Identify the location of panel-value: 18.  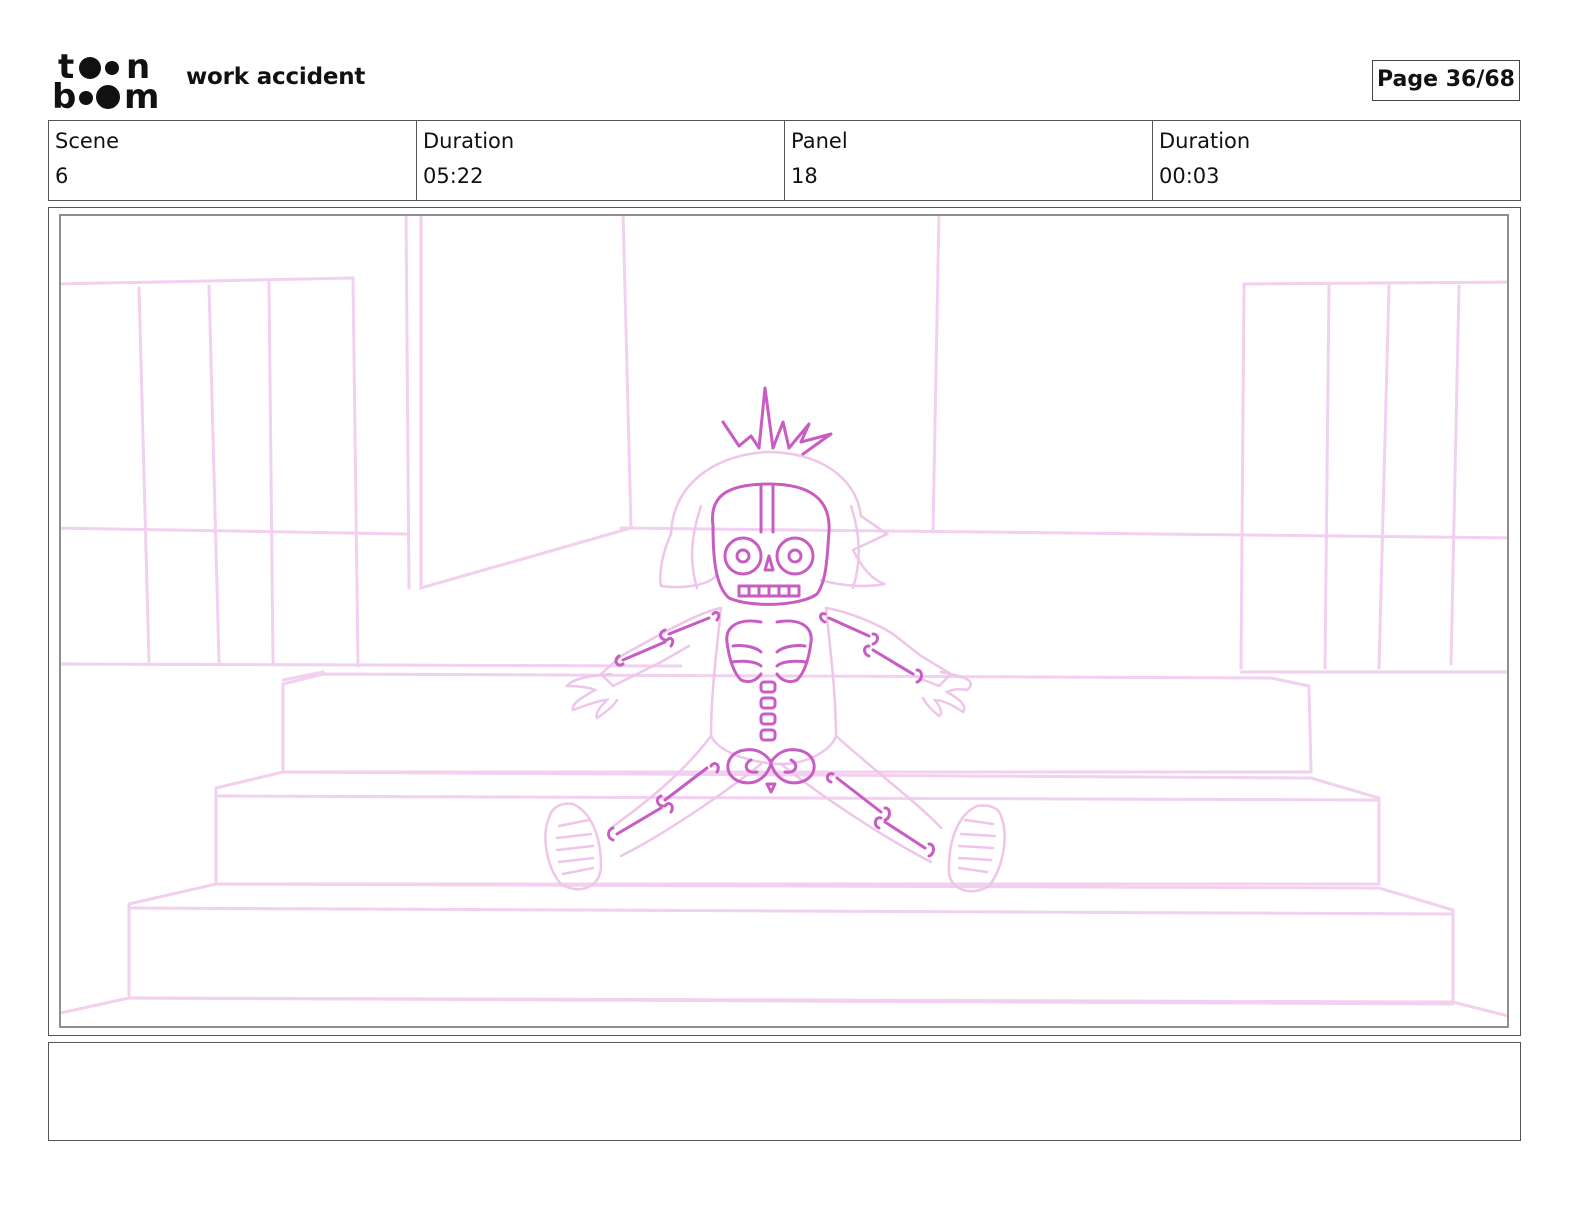
(804, 176).